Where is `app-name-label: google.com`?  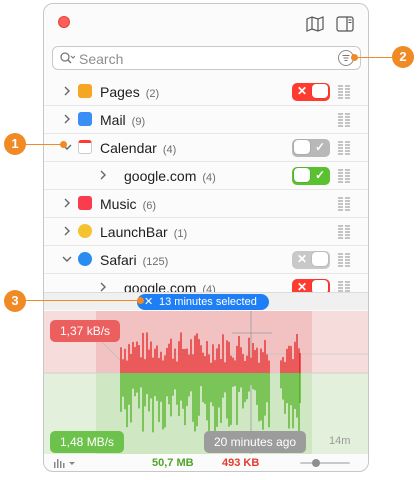 app-name-label: google.com is located at coordinates (160, 176).